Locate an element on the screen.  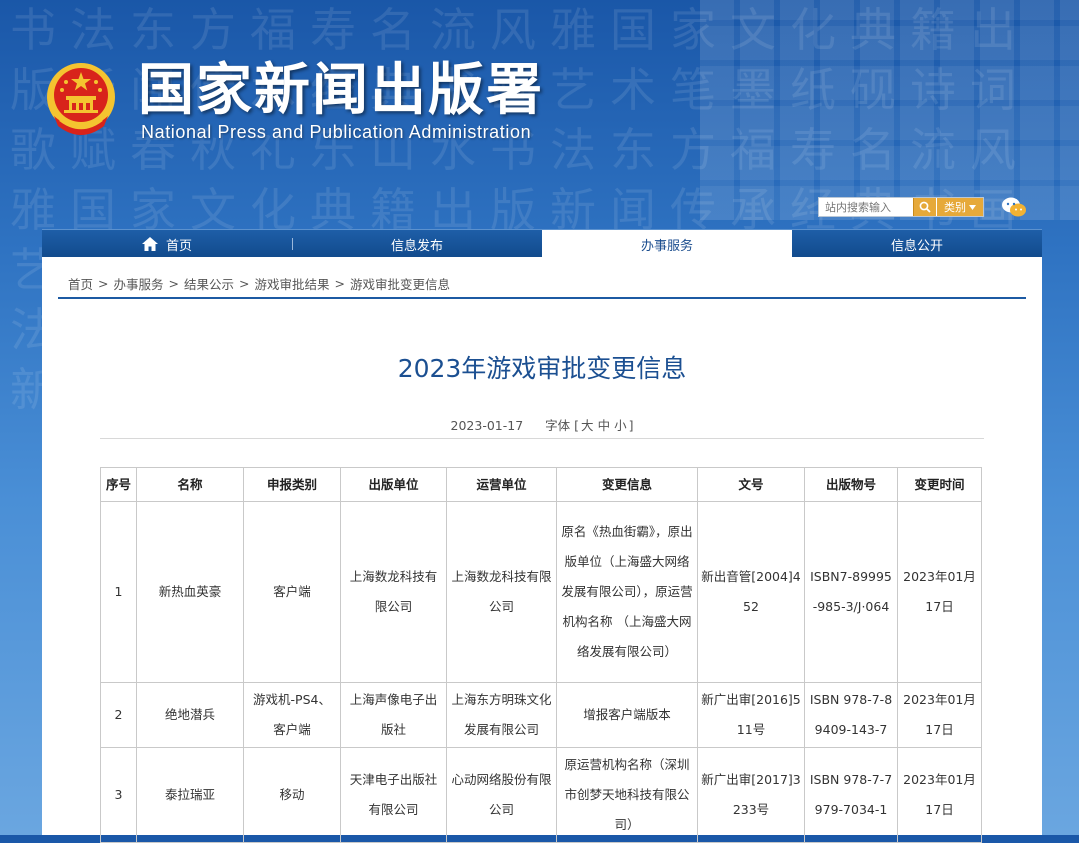
nav-item-label: 首页 is located at coordinates (178, 246).